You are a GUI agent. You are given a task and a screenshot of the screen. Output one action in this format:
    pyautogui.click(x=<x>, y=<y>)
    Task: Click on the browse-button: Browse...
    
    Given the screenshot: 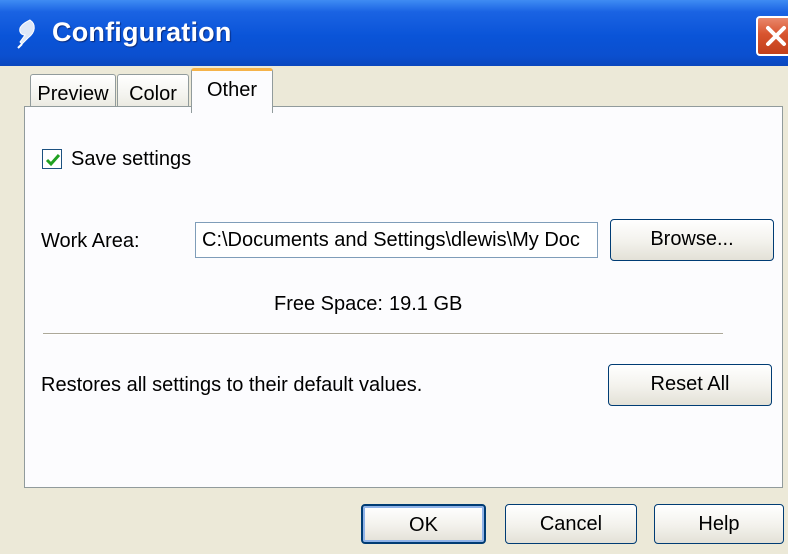 What is the action you would take?
    pyautogui.click(x=692, y=240)
    